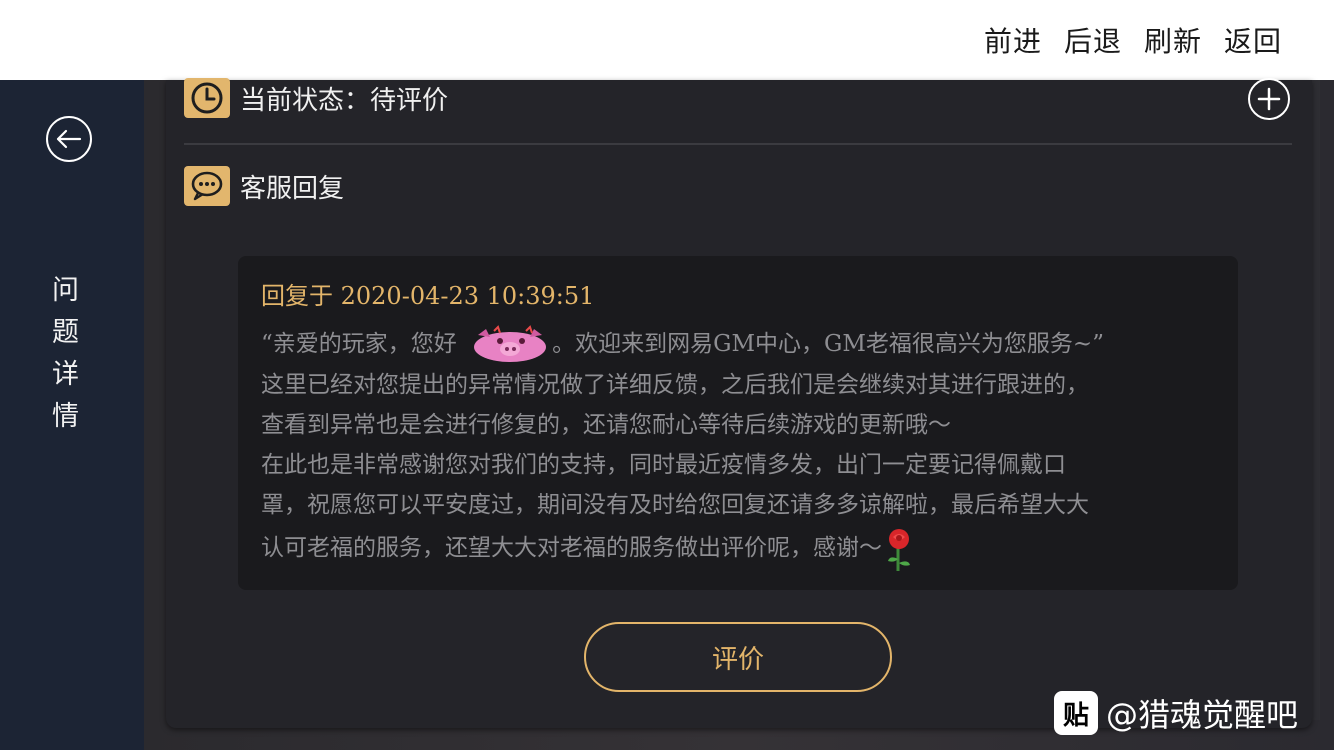 The image size is (1334, 750). What do you see at coordinates (69, 139) in the screenshot?
I see `back-arrow-icon` at bounding box center [69, 139].